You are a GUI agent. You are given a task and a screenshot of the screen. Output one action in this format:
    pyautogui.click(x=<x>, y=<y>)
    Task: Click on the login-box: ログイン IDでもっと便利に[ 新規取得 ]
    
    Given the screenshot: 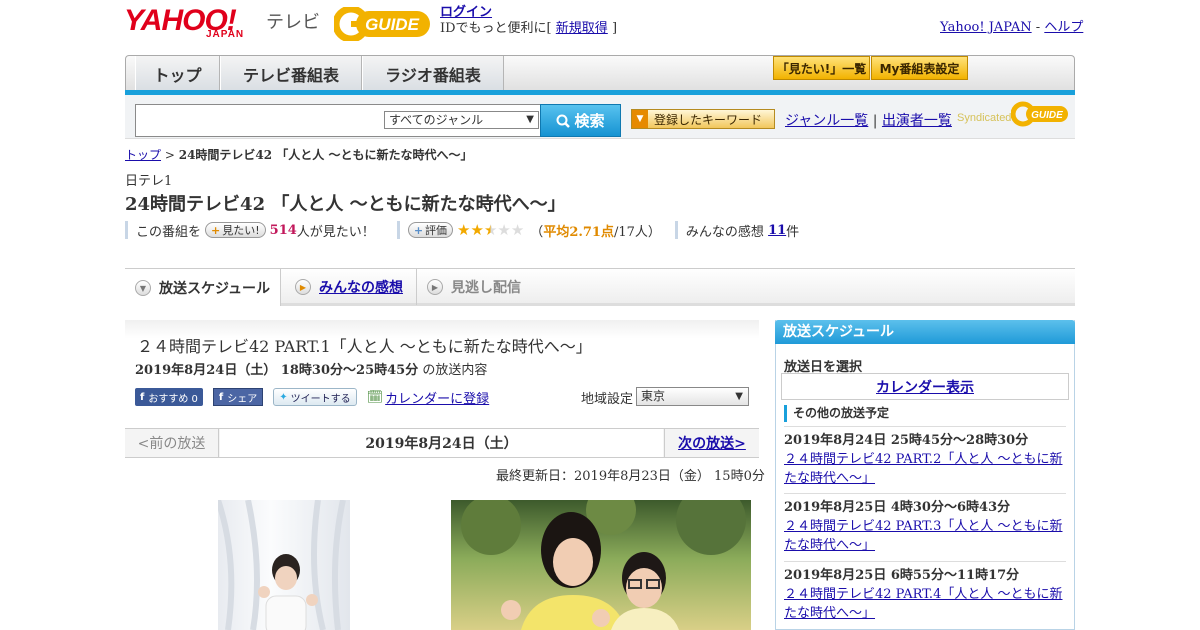 What is the action you would take?
    pyautogui.click(x=528, y=21)
    